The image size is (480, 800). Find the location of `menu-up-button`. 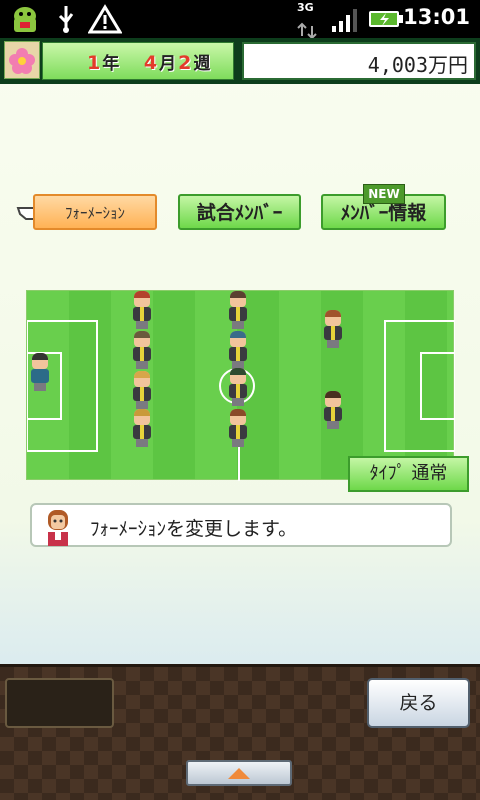

menu-up-button is located at coordinates (239, 773).